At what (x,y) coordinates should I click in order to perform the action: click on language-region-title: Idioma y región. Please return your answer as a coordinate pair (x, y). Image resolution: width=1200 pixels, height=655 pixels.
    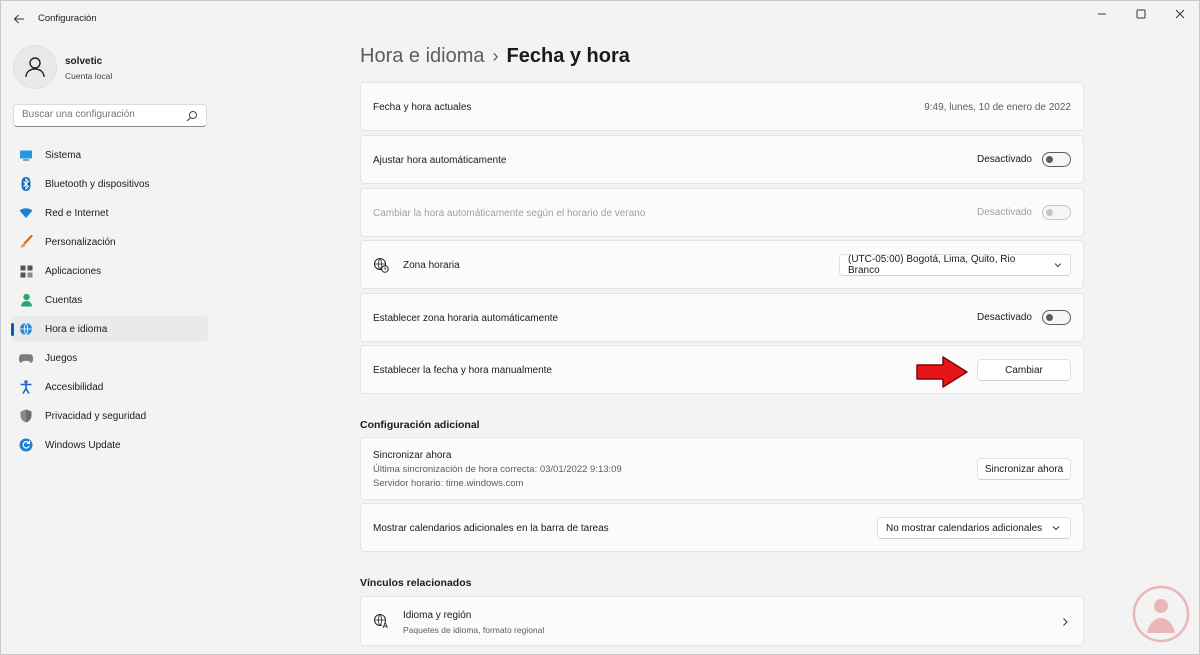
    Looking at the image, I should click on (437, 615).